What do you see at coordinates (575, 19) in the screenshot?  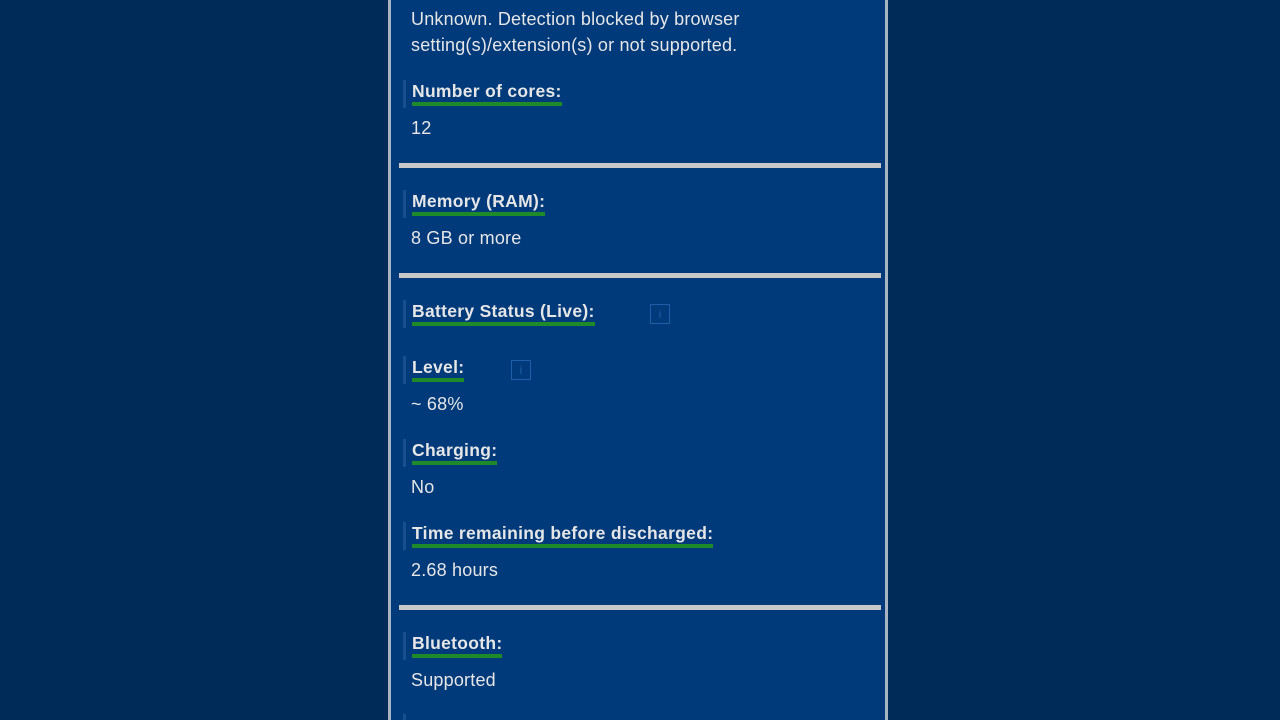 I see `gpu-value-line-1: Unknown. Detection blocked by browser` at bounding box center [575, 19].